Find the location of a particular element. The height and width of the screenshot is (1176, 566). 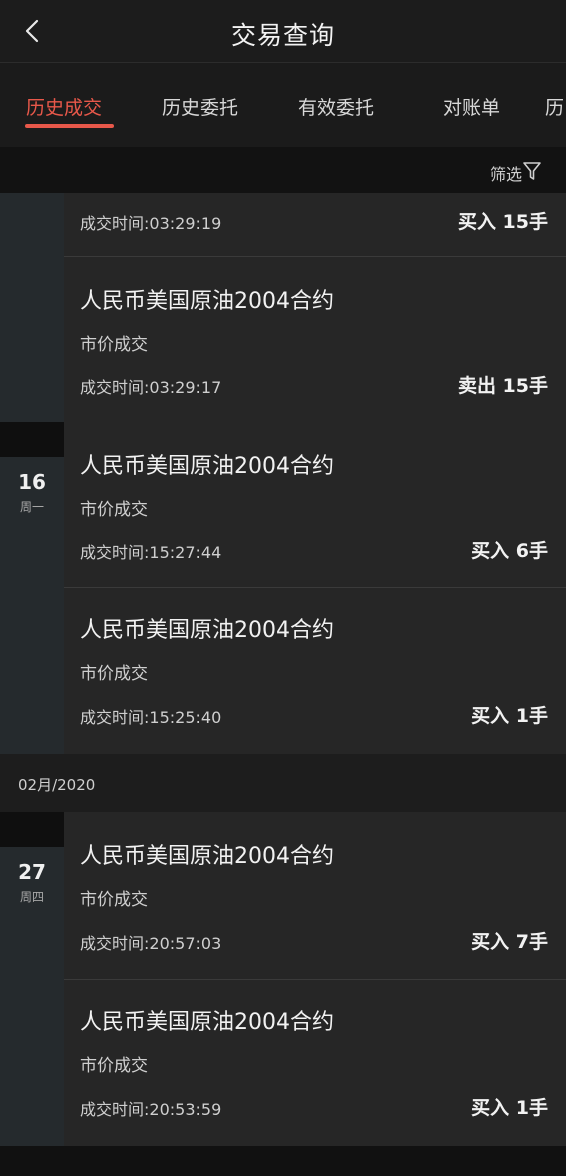

date-column-group-16: 16 周一 is located at coordinates (32, 473).